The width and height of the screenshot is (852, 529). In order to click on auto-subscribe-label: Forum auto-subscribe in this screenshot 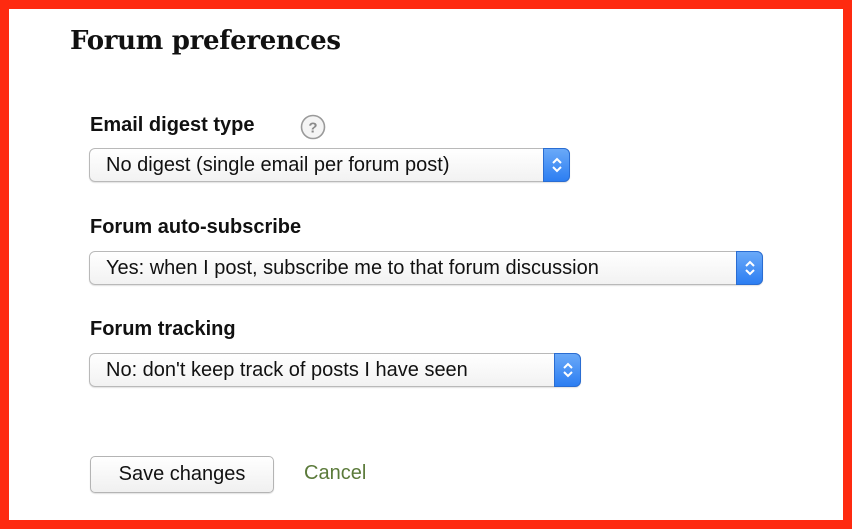, I will do `click(196, 227)`.